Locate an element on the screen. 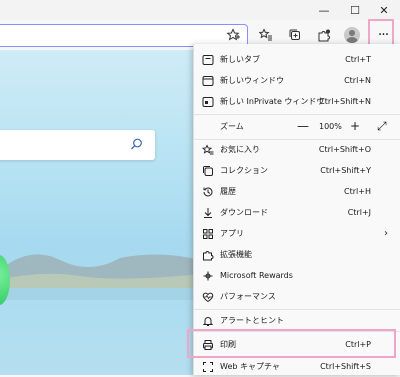  profile-avatar is located at coordinates (352, 35).